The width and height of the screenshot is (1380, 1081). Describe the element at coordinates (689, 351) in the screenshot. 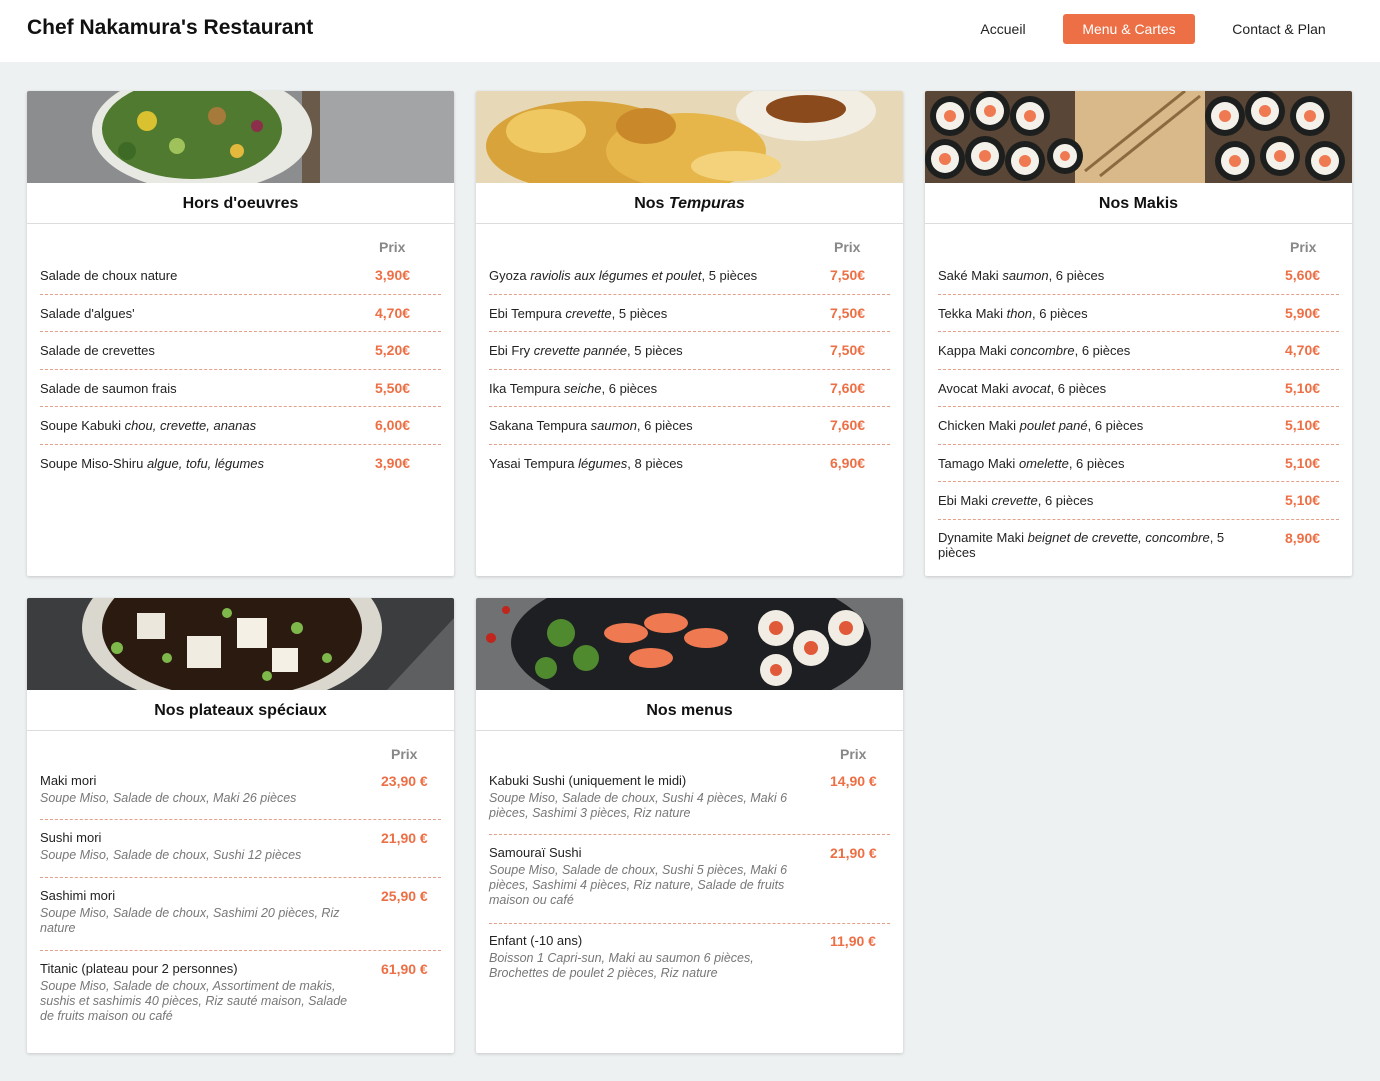

I see `menu-item: Ebi Fry crevette pannée, 5 pièces 7,50€` at that location.